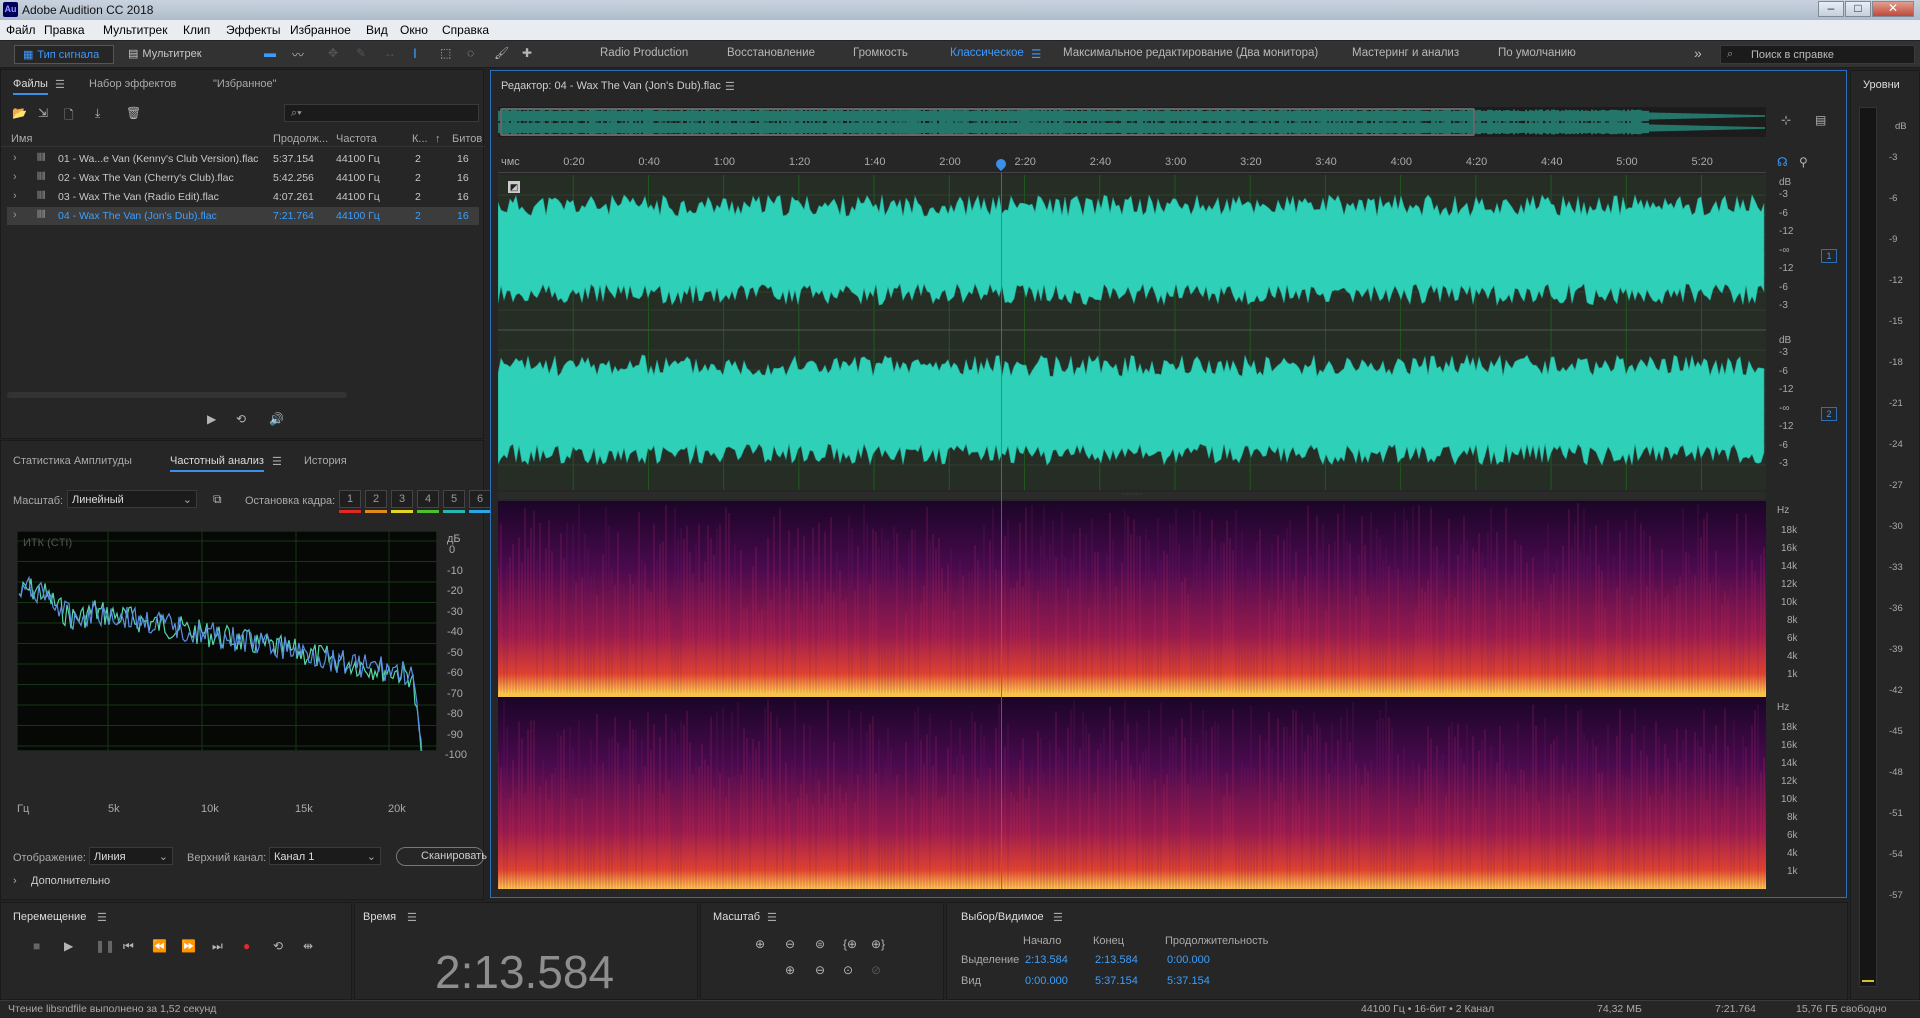  I want to click on time-selection-tool-icon: I, so click(415, 53).